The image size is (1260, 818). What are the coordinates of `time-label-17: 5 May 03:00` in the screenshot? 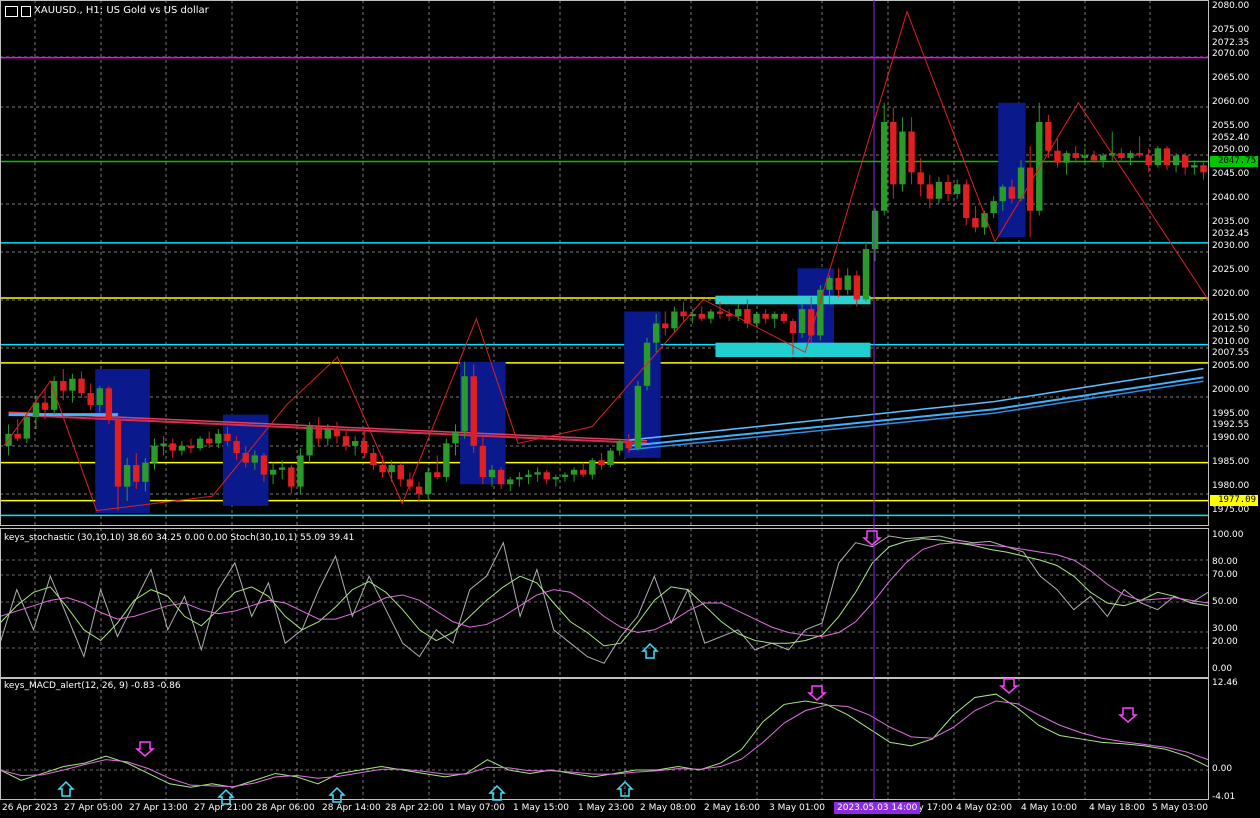 It's located at (1180, 808).